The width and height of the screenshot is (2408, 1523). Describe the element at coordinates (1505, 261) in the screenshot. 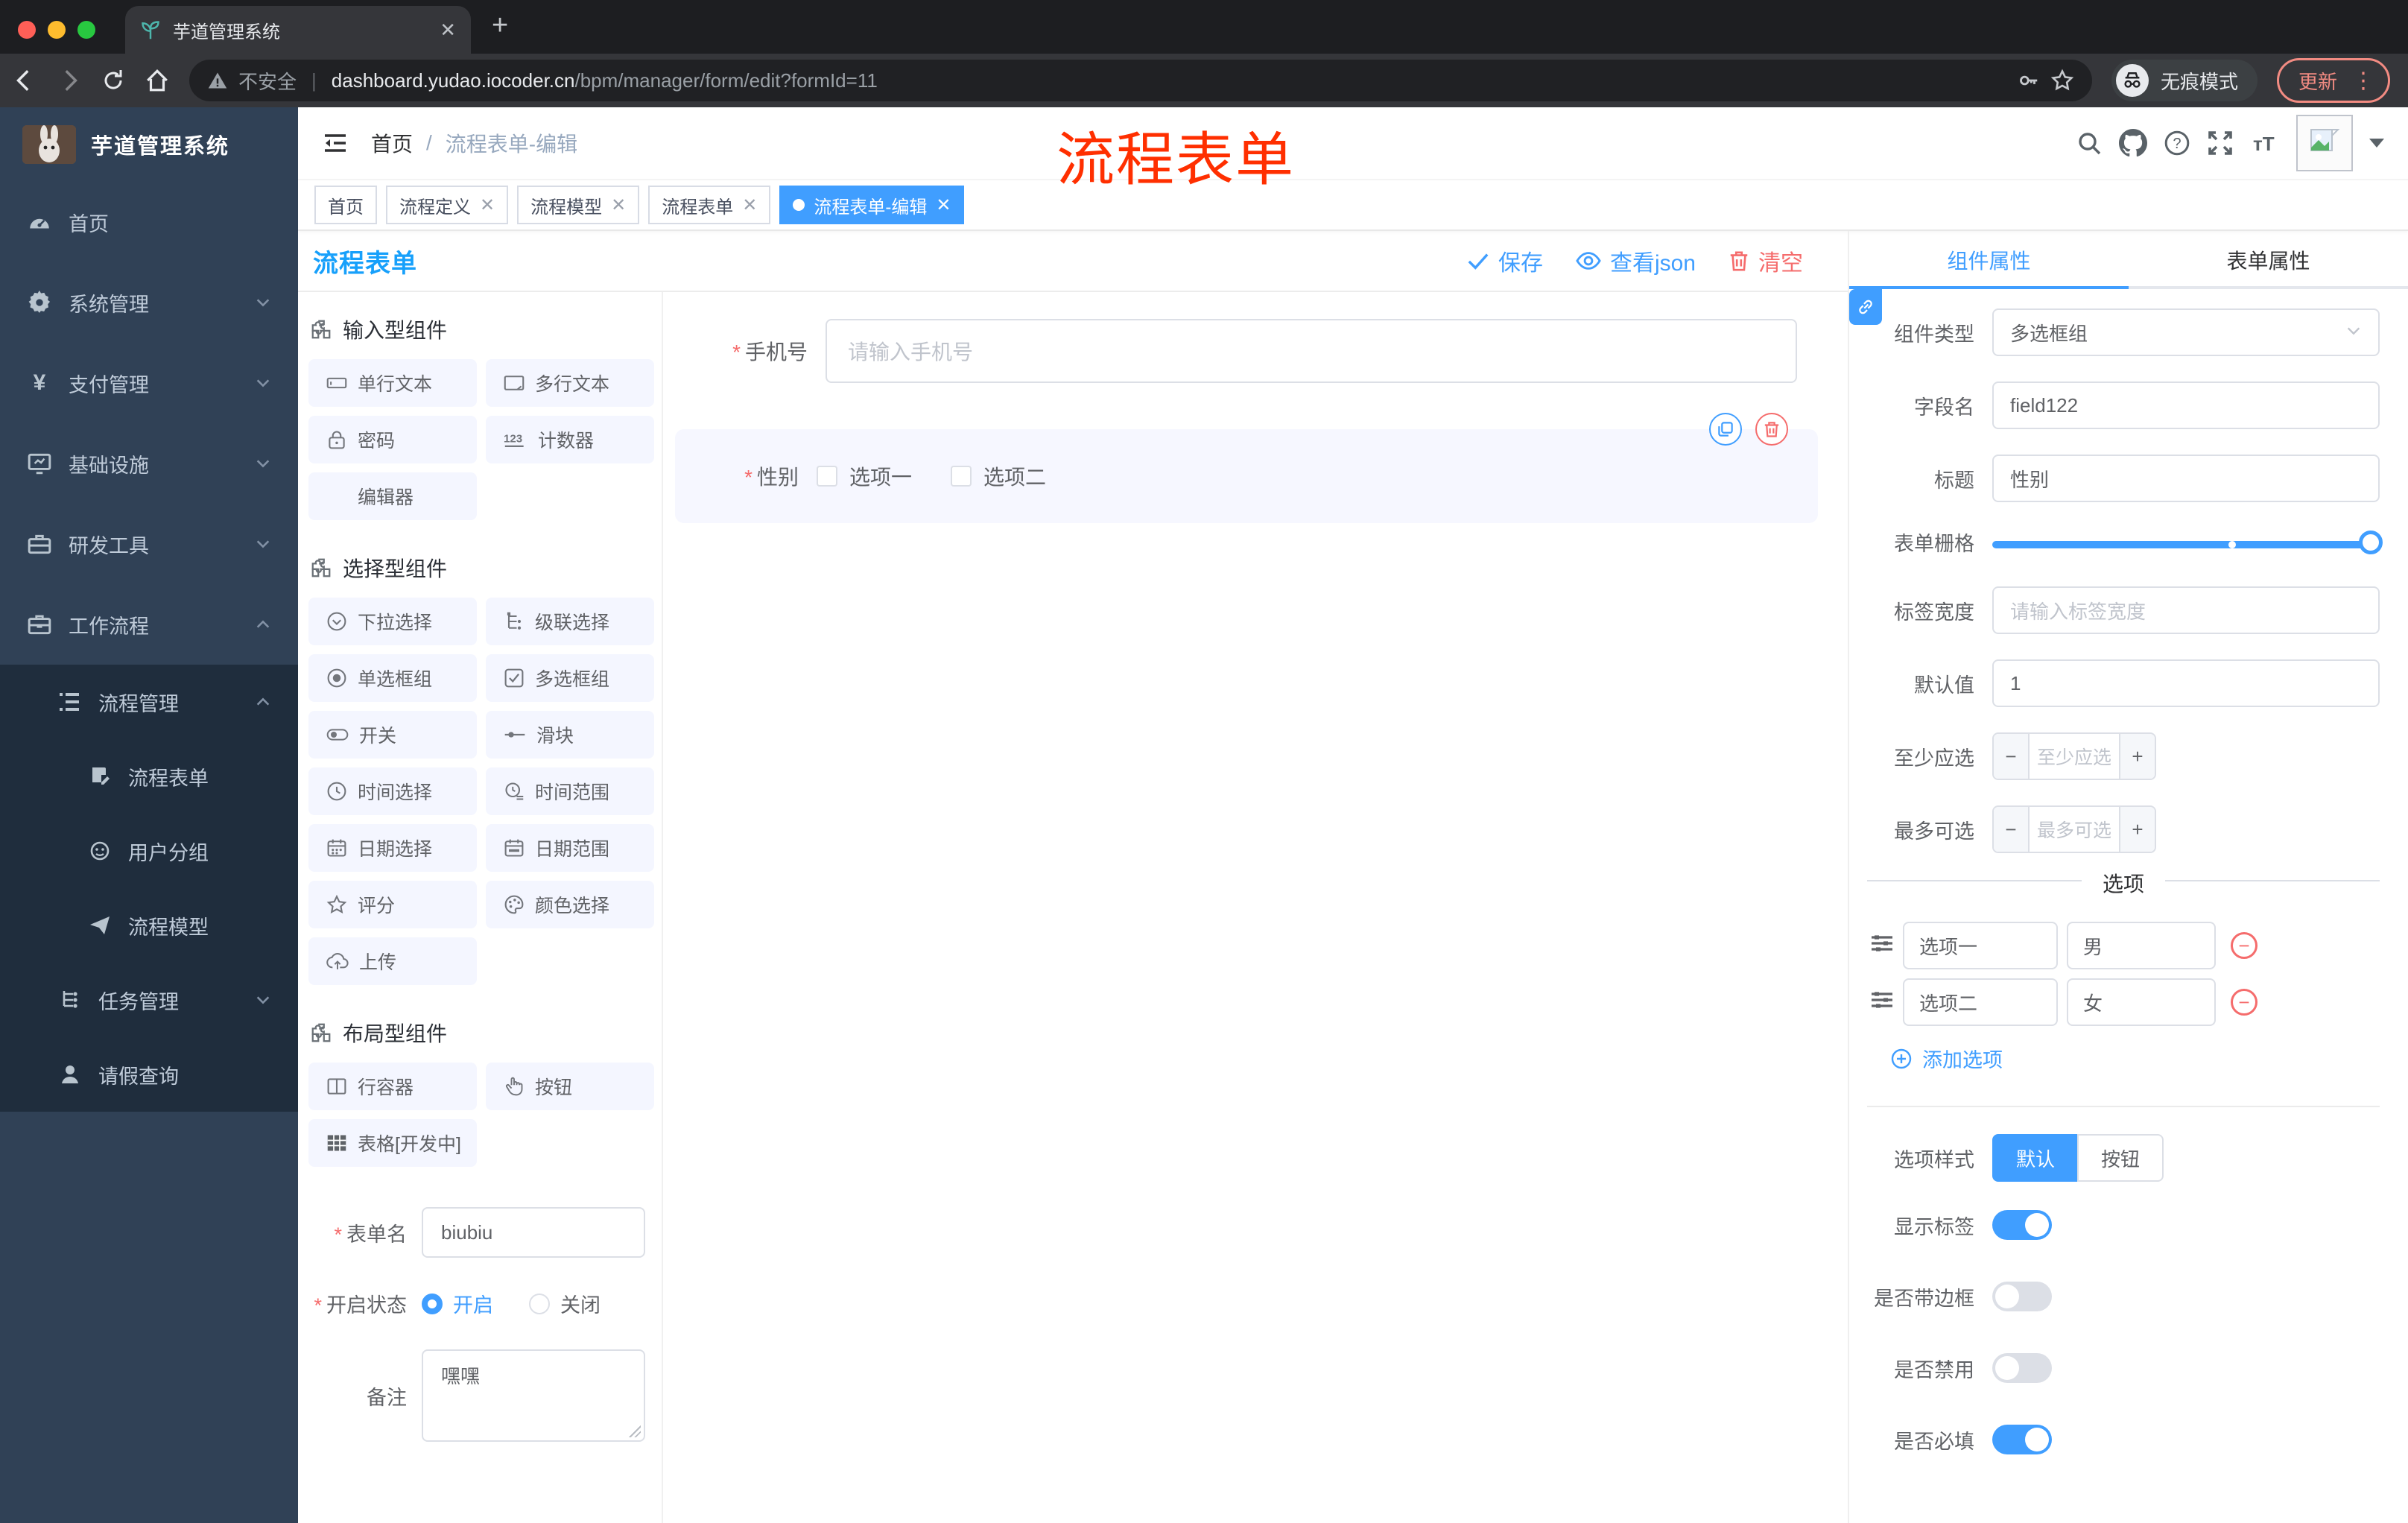

I see `save-button: 保存` at that location.